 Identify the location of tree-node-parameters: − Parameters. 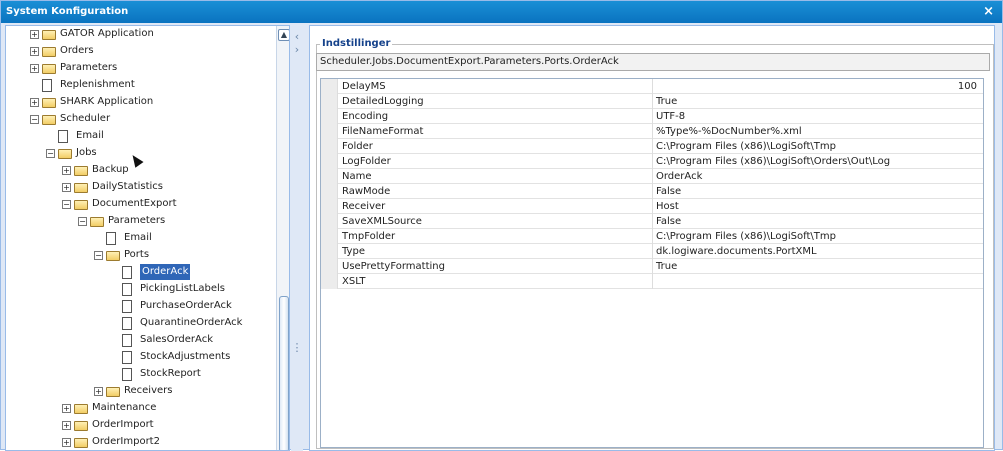
(139, 221).